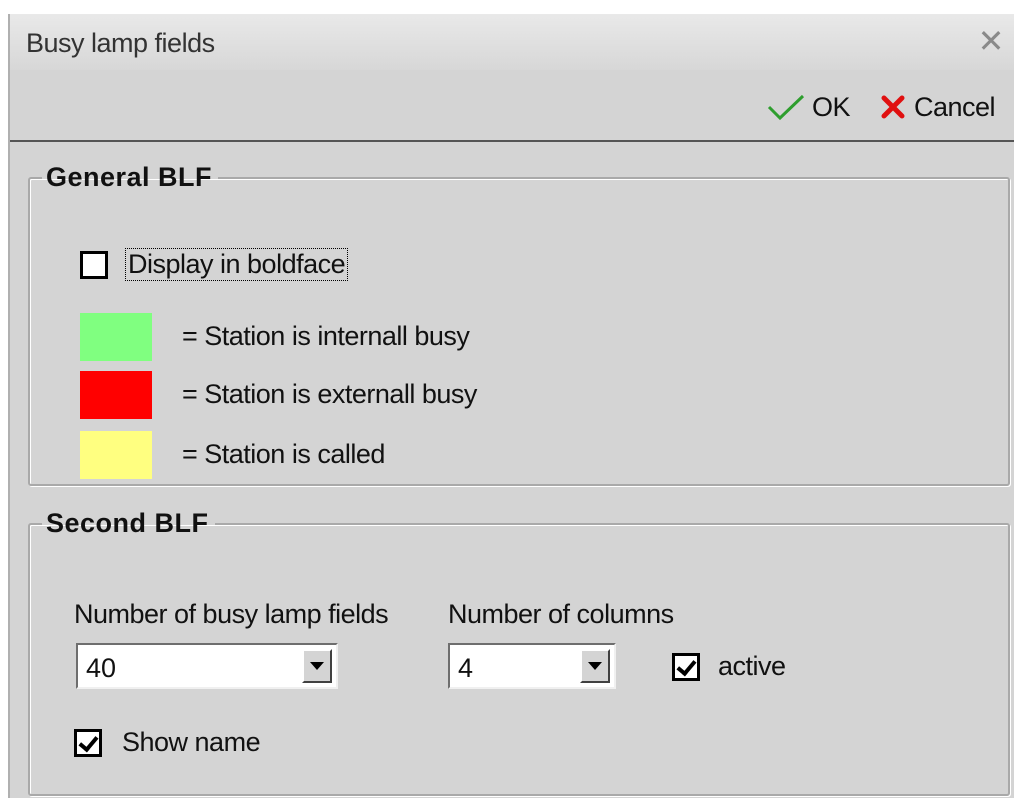 The height and width of the screenshot is (798, 1014). Describe the element at coordinates (991, 41) in the screenshot. I see `close-icon: ✕` at that location.